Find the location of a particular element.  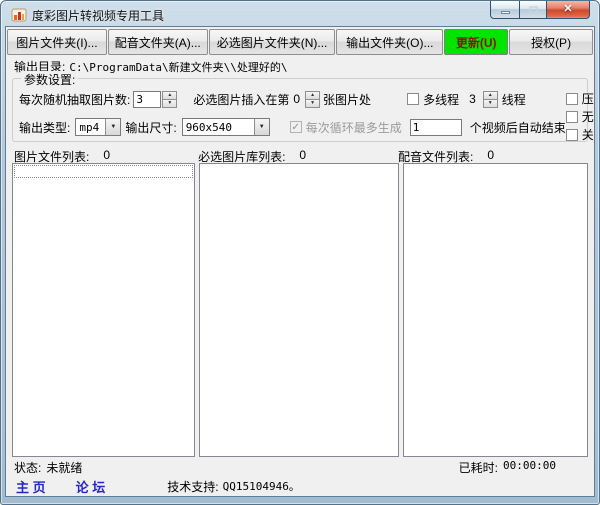

shutdown-checkbox is located at coordinates (571, 134).